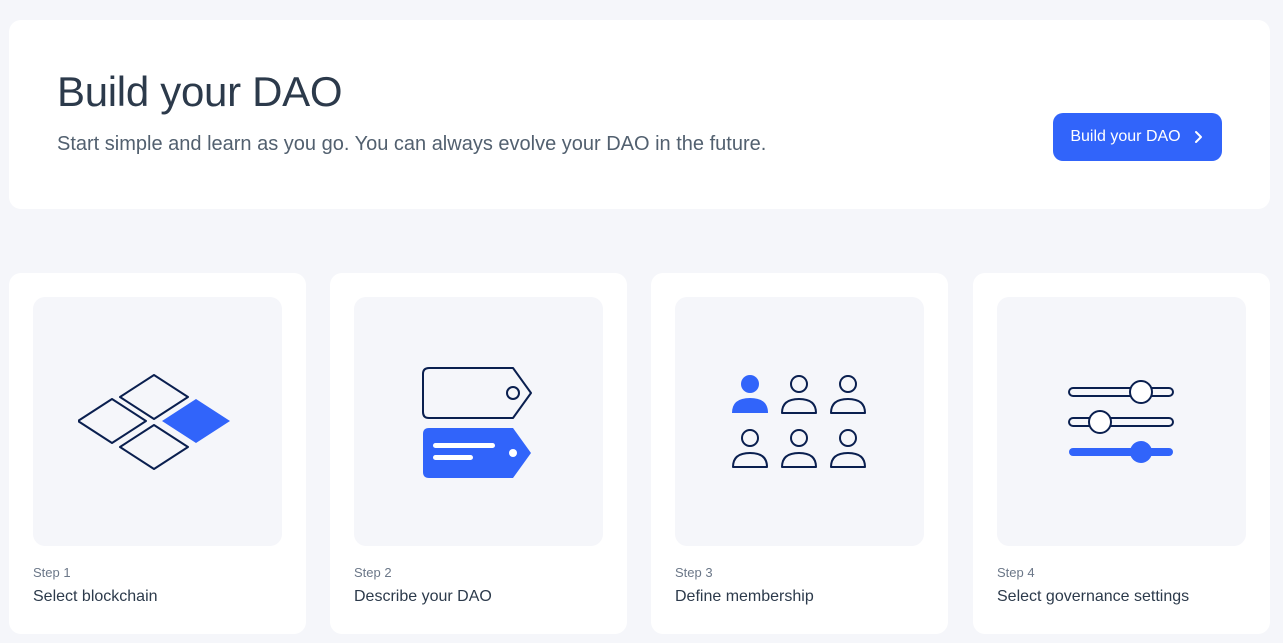 This screenshot has width=1283, height=643. Describe the element at coordinates (1125, 136) in the screenshot. I see `build-dao-button-label: Build your DAO` at that location.